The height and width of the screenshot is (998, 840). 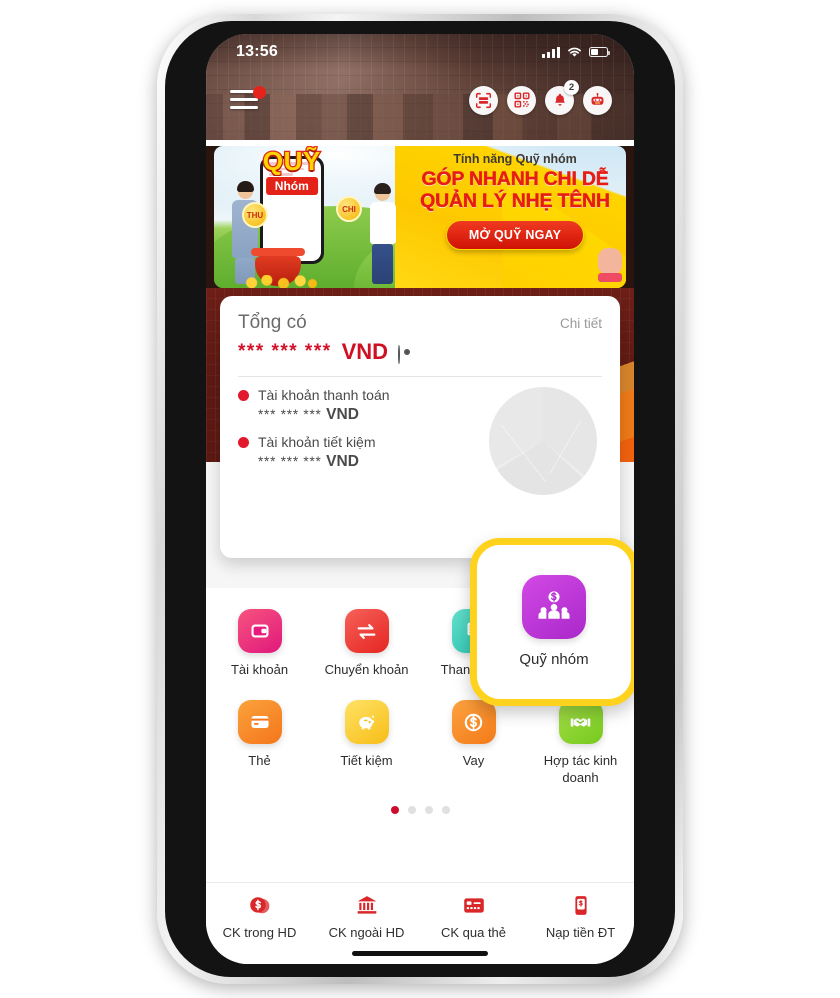 I want to click on dollar-coin-icon, so click(x=473, y=722).